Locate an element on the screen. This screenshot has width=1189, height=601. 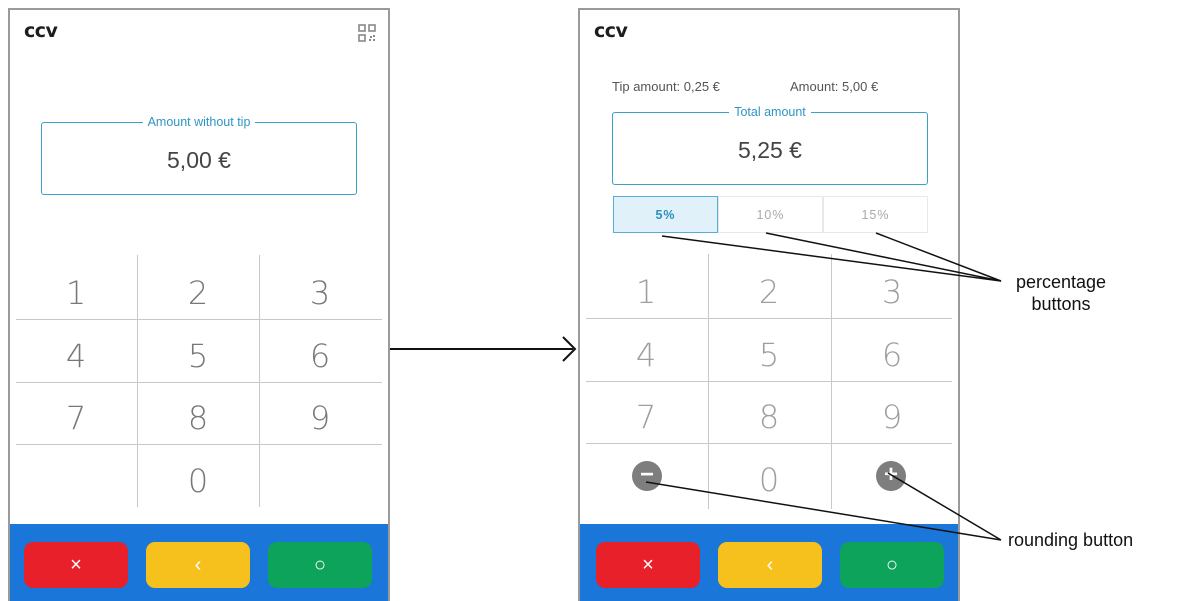
rounding-button-annotation: rounding button is located at coordinates (1071, 540).